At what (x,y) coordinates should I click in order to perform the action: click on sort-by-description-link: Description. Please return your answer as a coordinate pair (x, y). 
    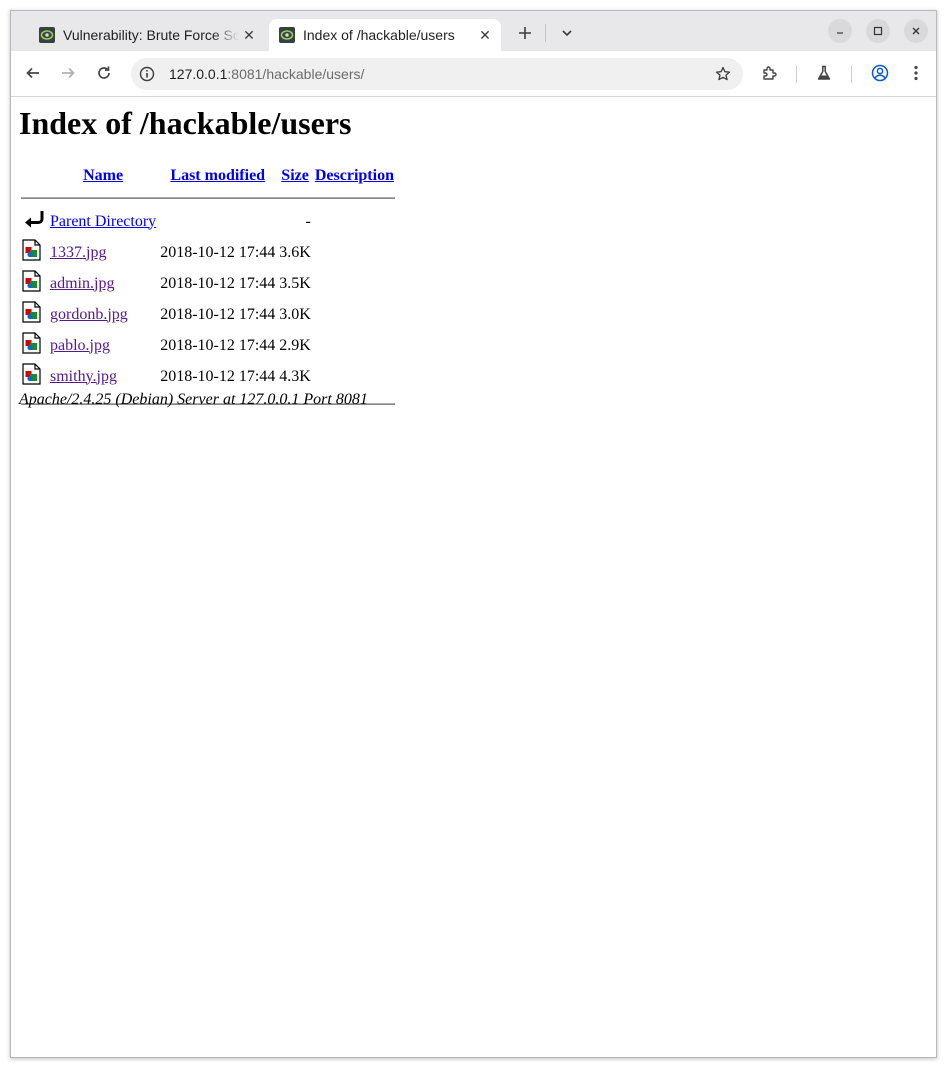
    Looking at the image, I should click on (354, 175).